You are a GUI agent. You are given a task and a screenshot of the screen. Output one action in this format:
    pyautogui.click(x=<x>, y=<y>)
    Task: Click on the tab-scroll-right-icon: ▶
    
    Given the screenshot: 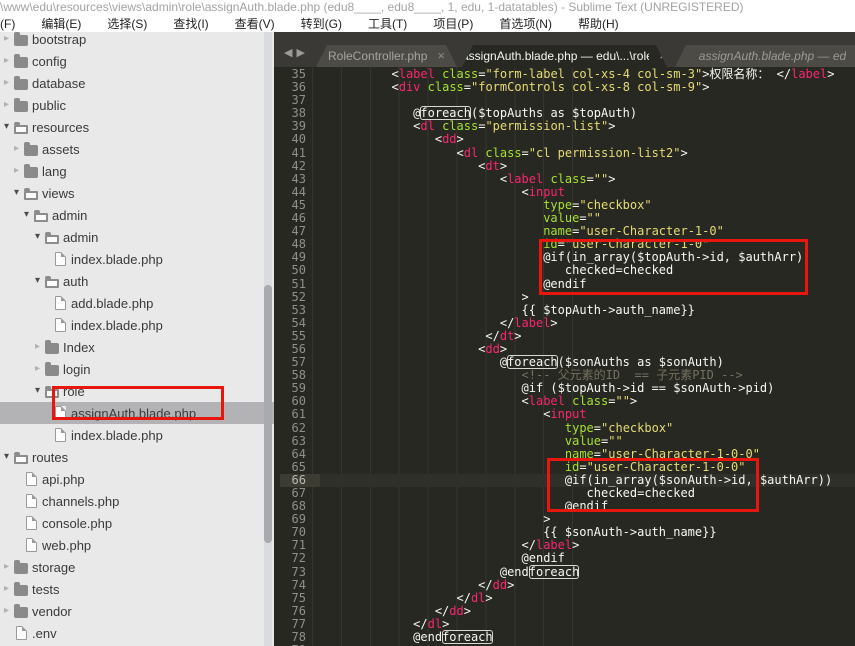 What is the action you would take?
    pyautogui.click(x=302, y=53)
    